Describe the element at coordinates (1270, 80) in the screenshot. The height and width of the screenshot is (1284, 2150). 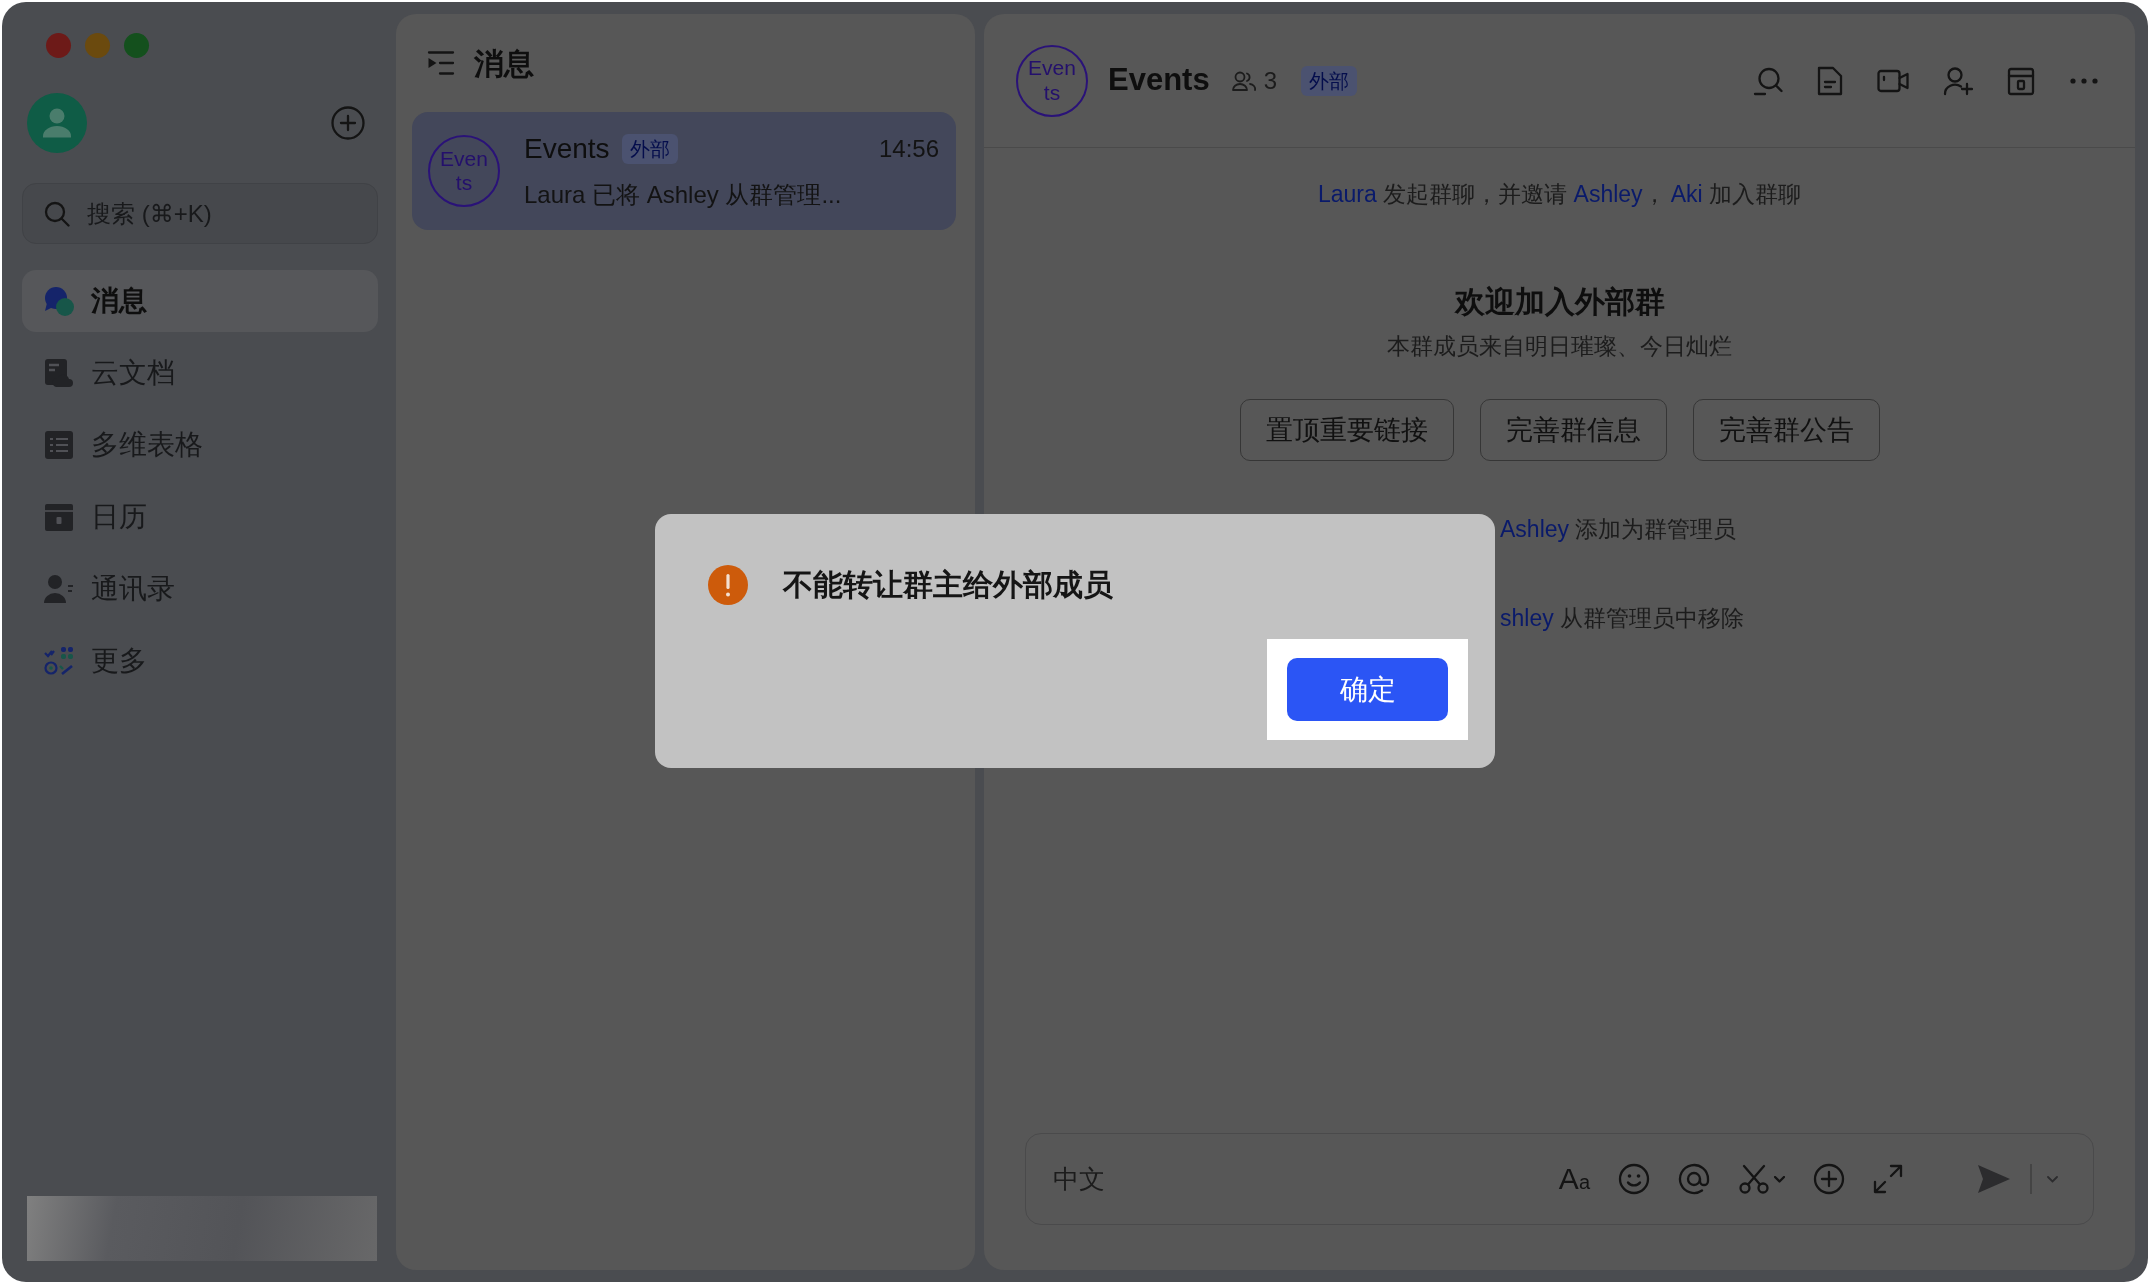
I see `member-count: 3` at that location.